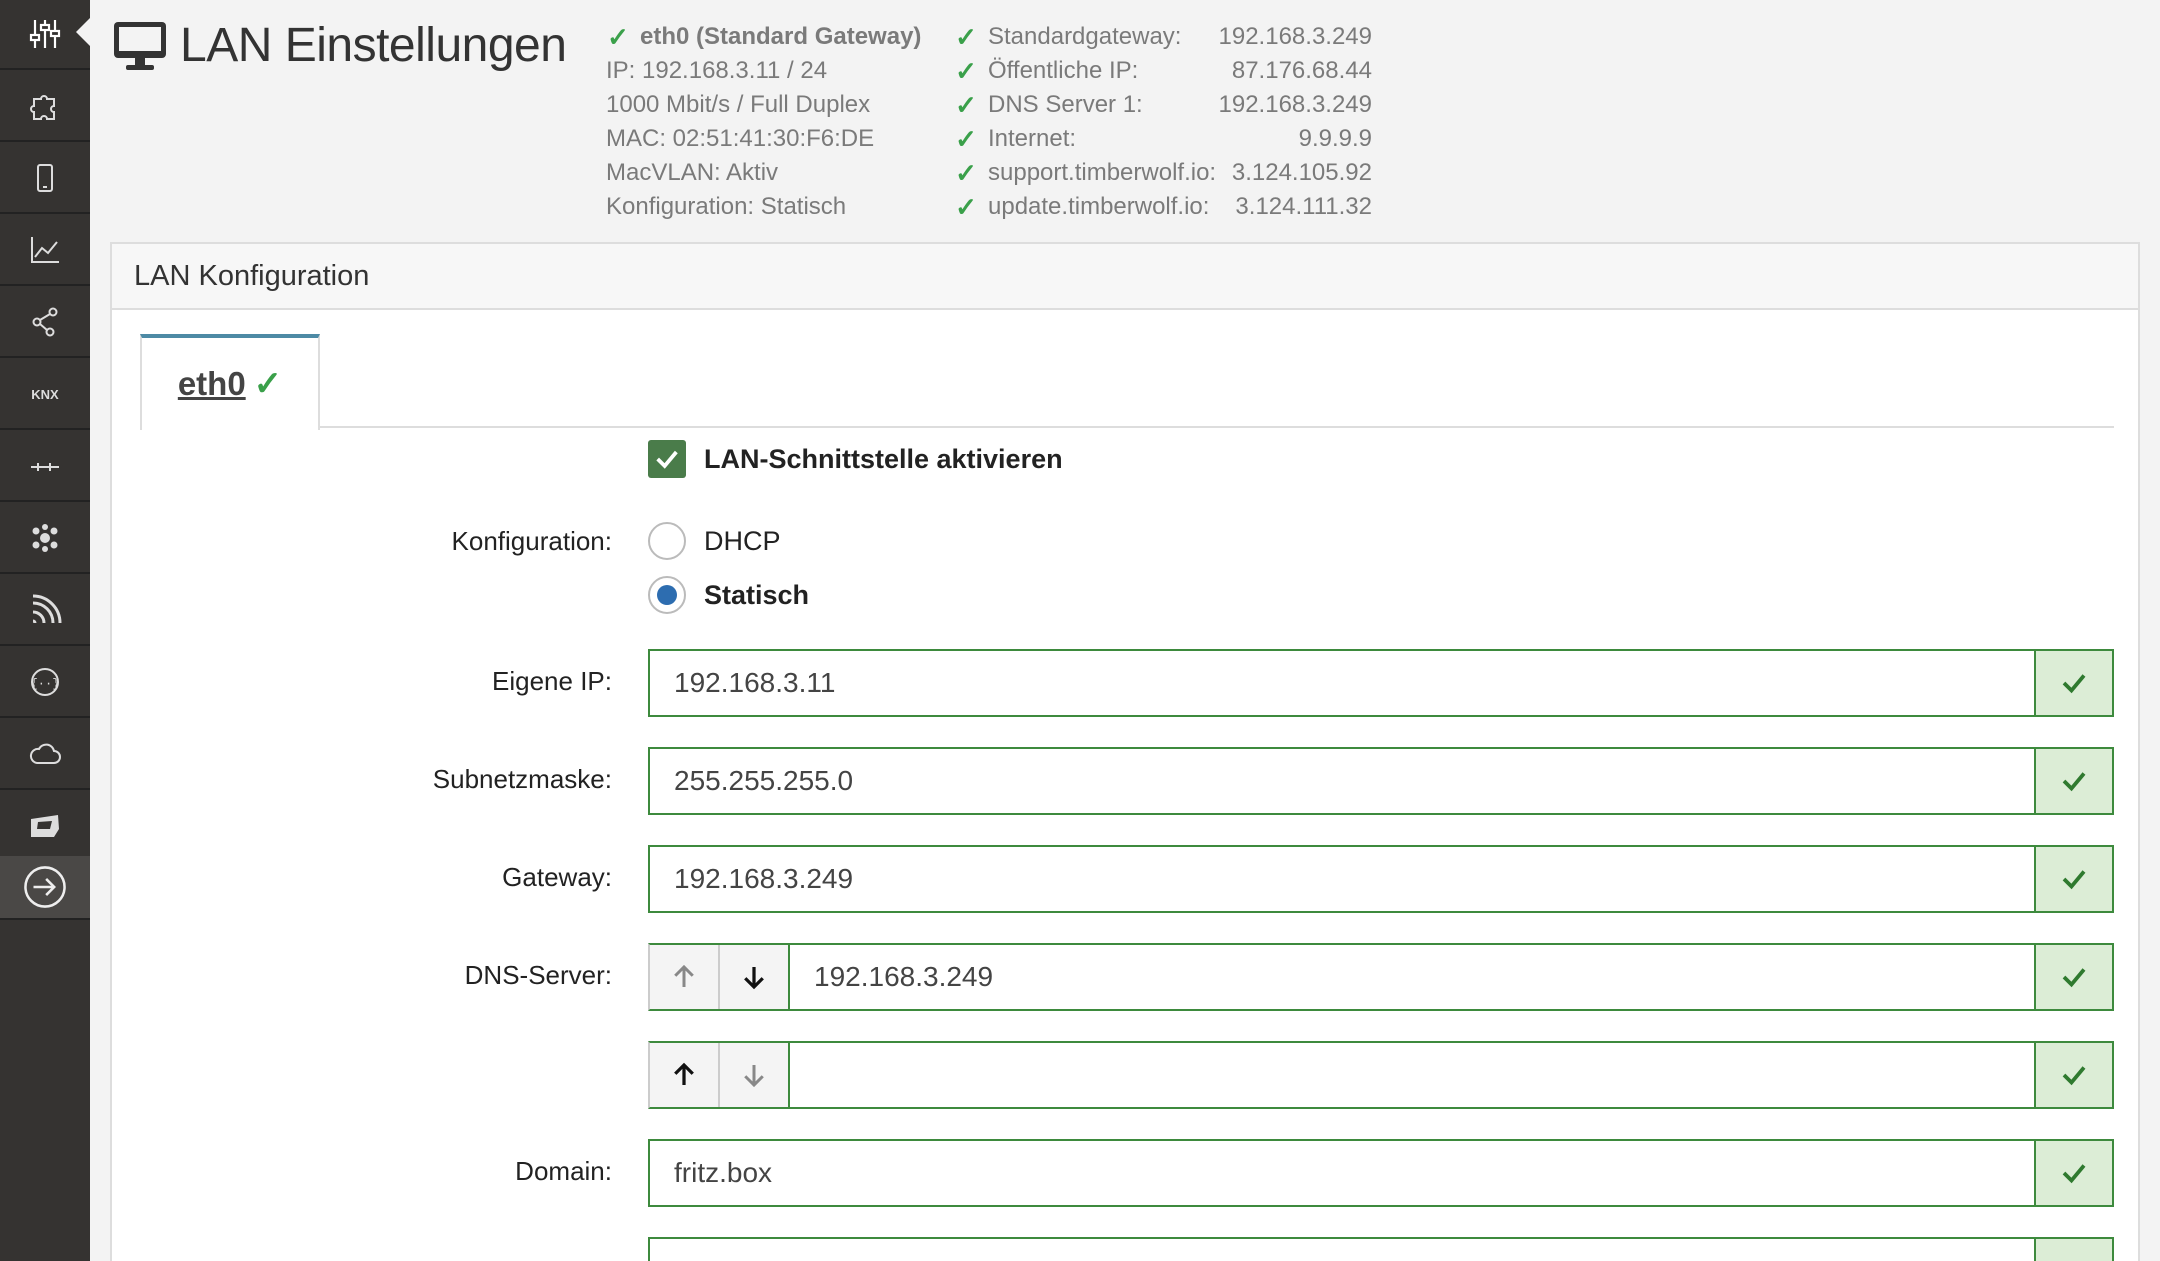 The image size is (2160, 1261). I want to click on sidebar-item-logic, so click(45, 323).